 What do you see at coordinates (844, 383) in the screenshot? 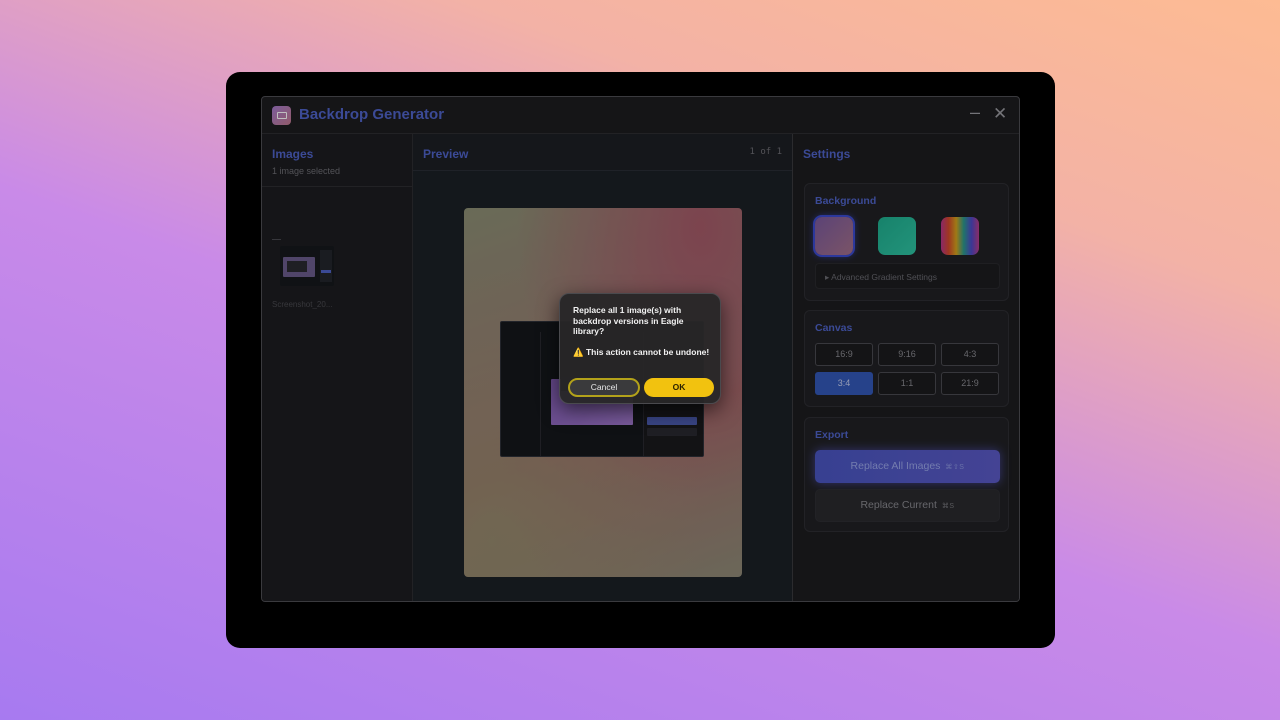
I see `ratio-3-4-button: 3:4` at bounding box center [844, 383].